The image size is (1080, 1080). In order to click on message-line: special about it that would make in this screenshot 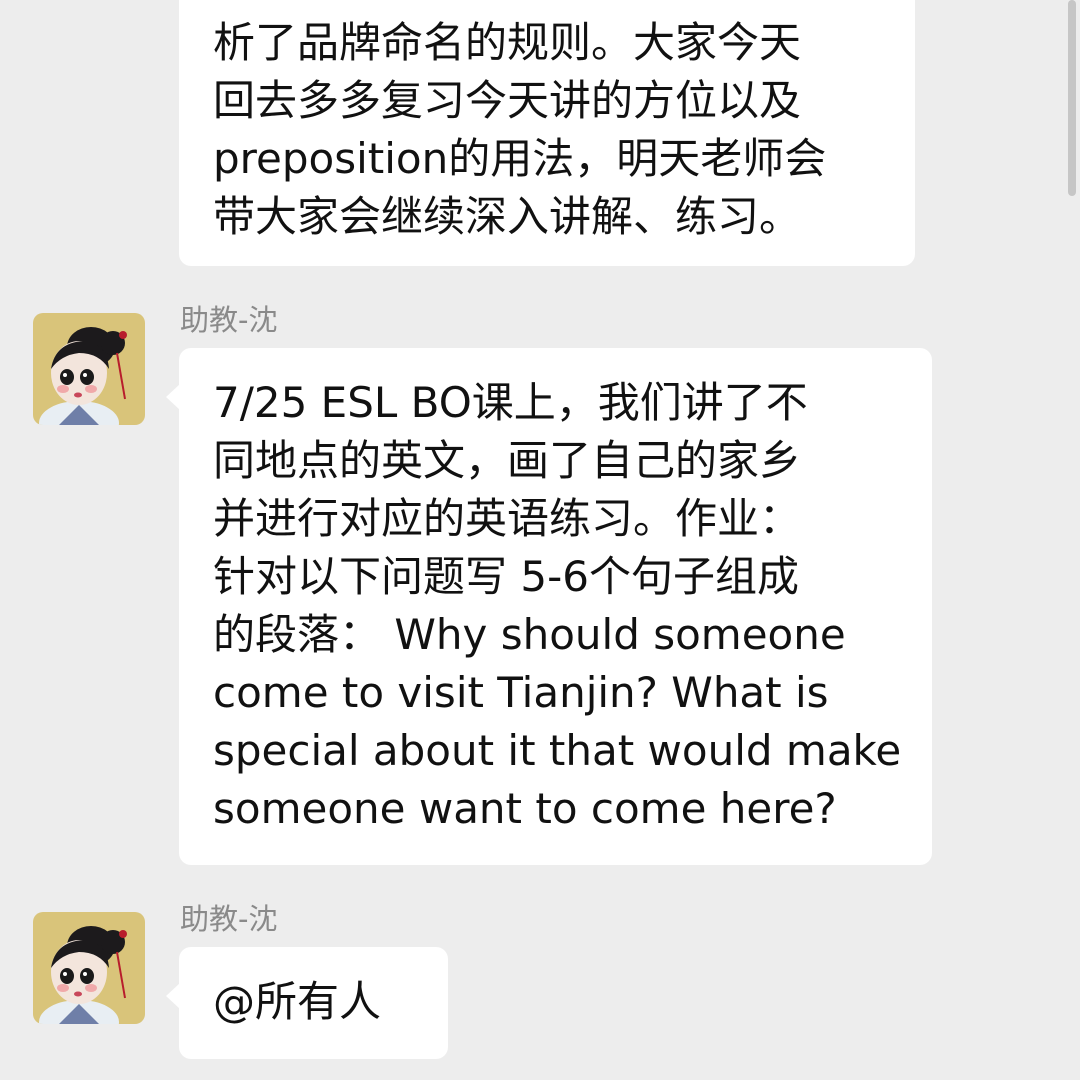, I will do `click(557, 750)`.